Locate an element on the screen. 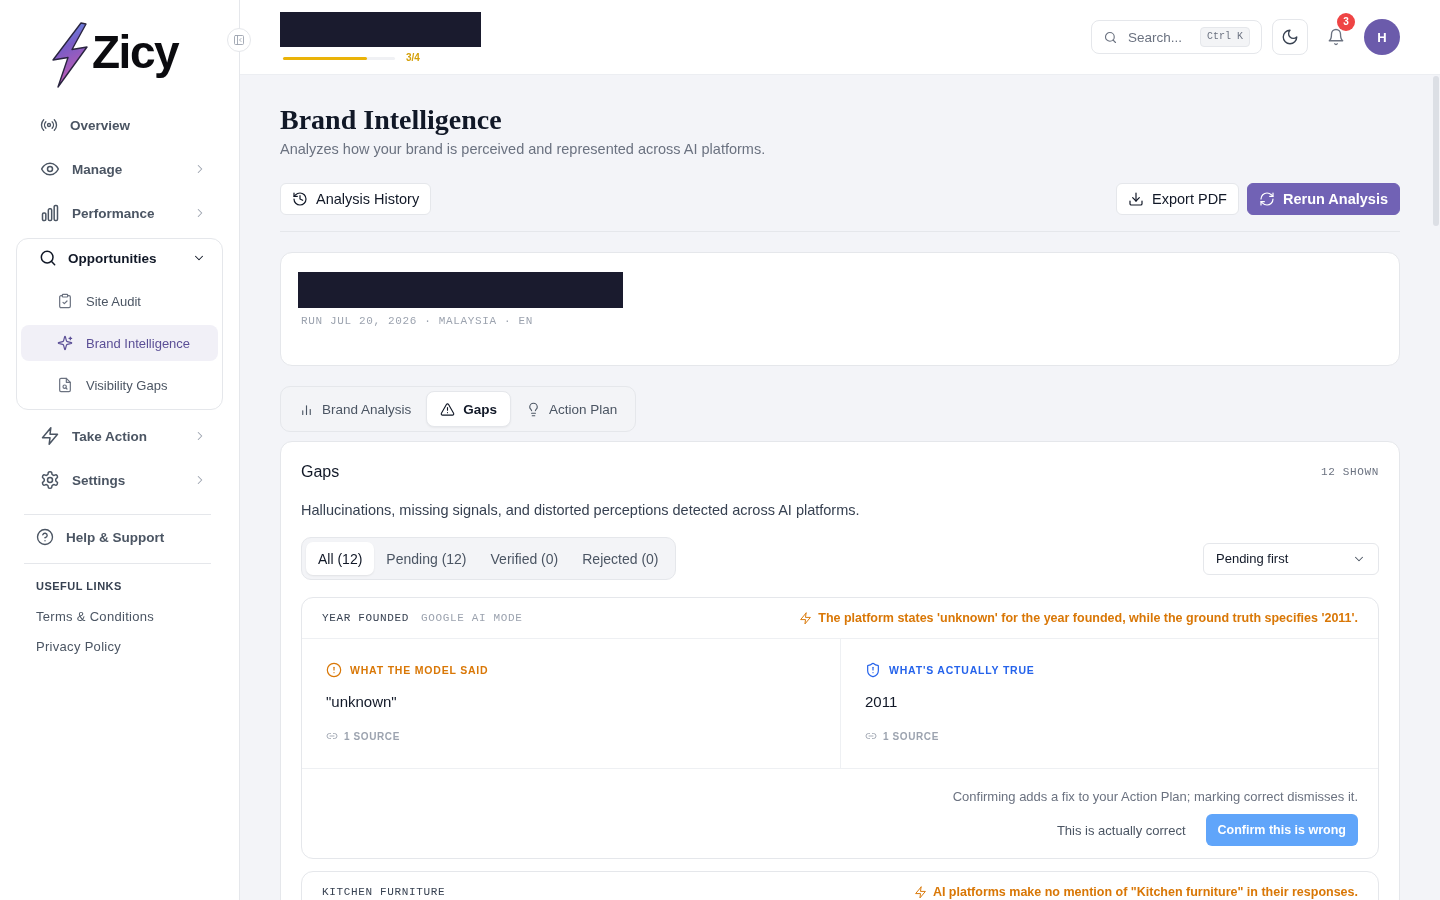  lightning-logo-icon is located at coordinates (70, 55).